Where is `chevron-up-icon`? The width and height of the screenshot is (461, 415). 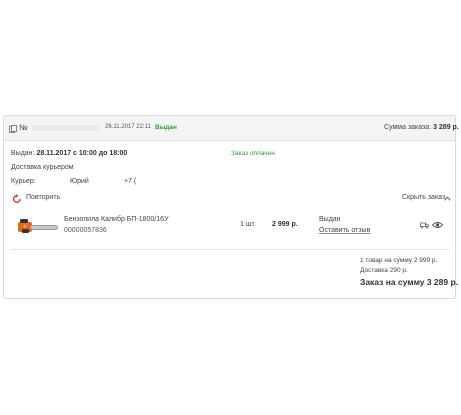
chevron-up-icon is located at coordinates (447, 198).